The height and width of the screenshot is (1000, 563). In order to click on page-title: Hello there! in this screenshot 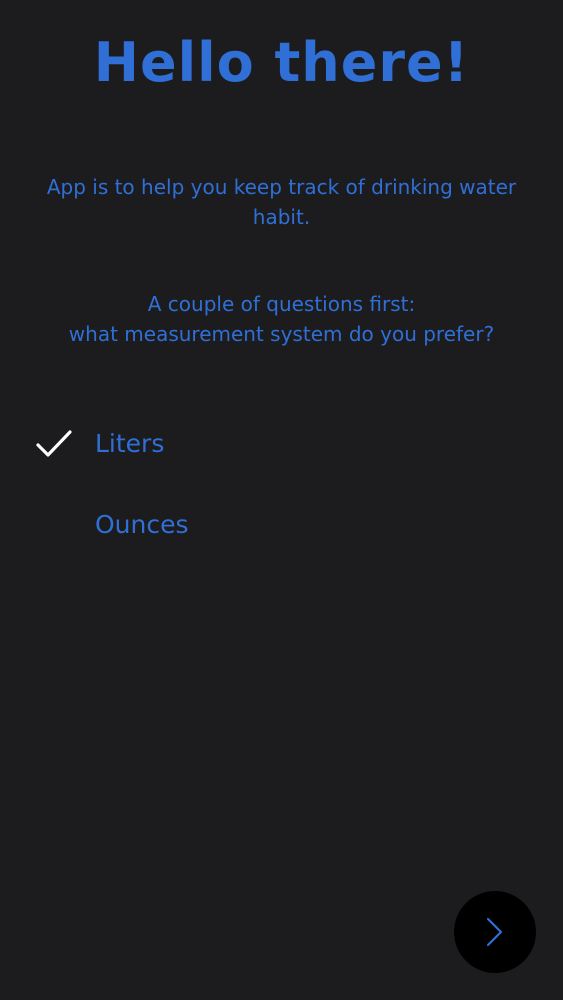, I will do `click(281, 62)`.